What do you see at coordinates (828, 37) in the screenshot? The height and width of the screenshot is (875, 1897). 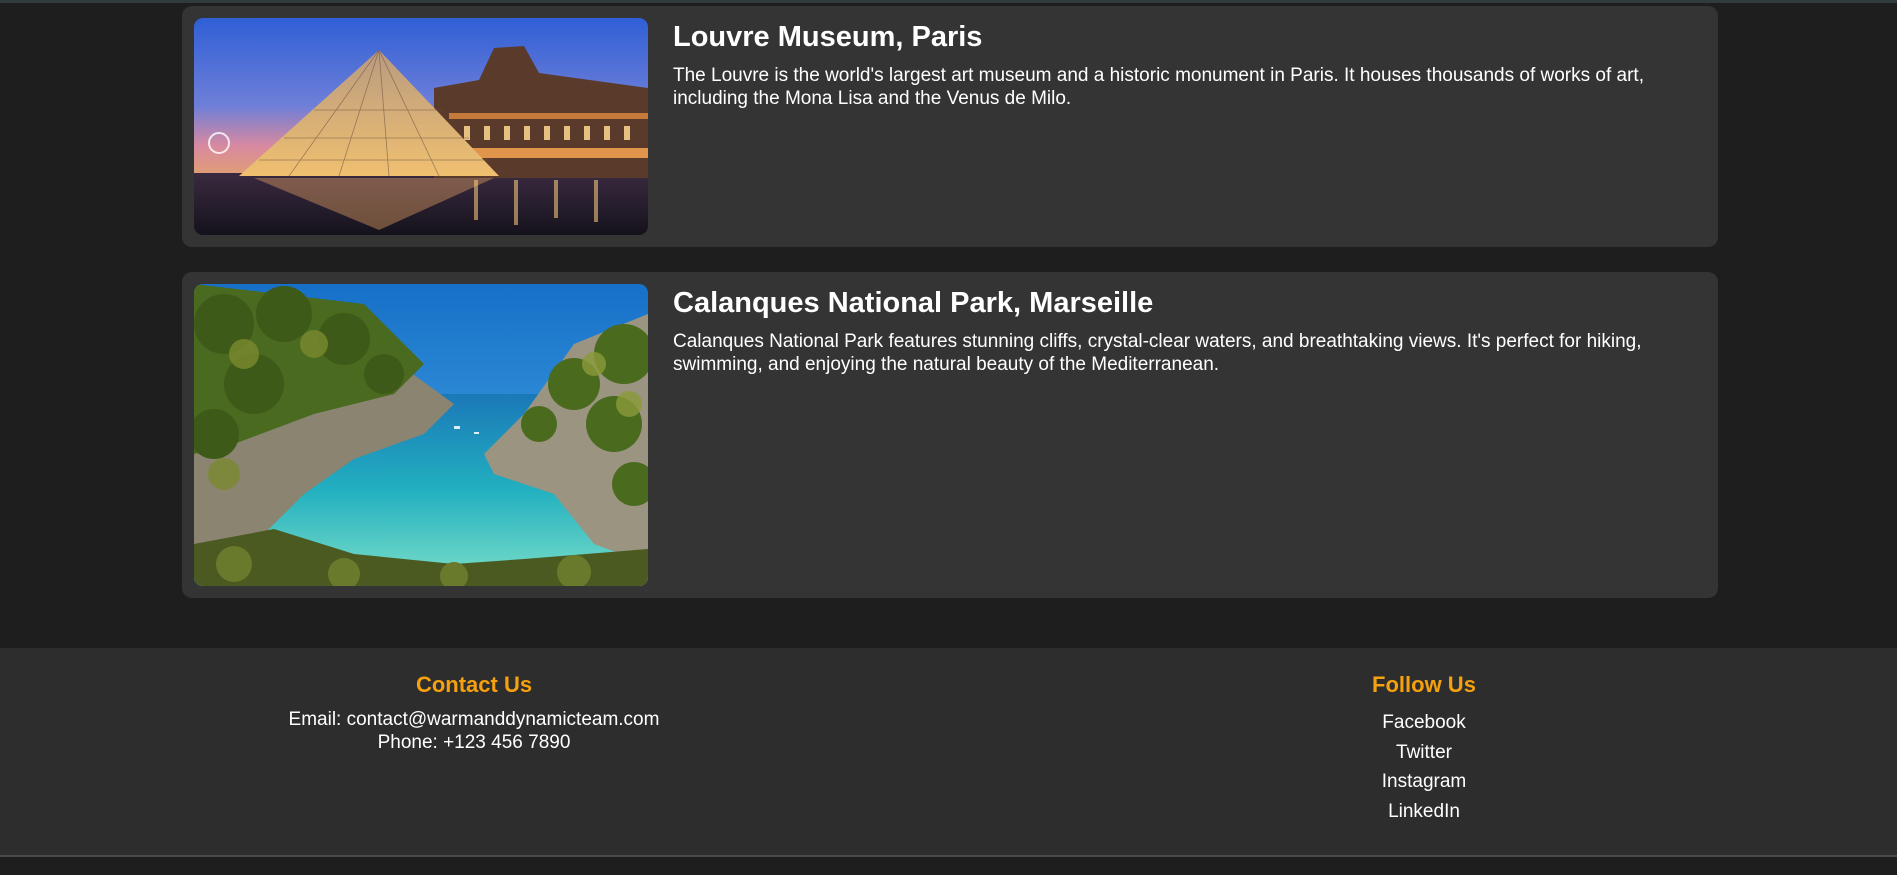 I see `card-title: Louvre Museum, Paris` at bounding box center [828, 37].